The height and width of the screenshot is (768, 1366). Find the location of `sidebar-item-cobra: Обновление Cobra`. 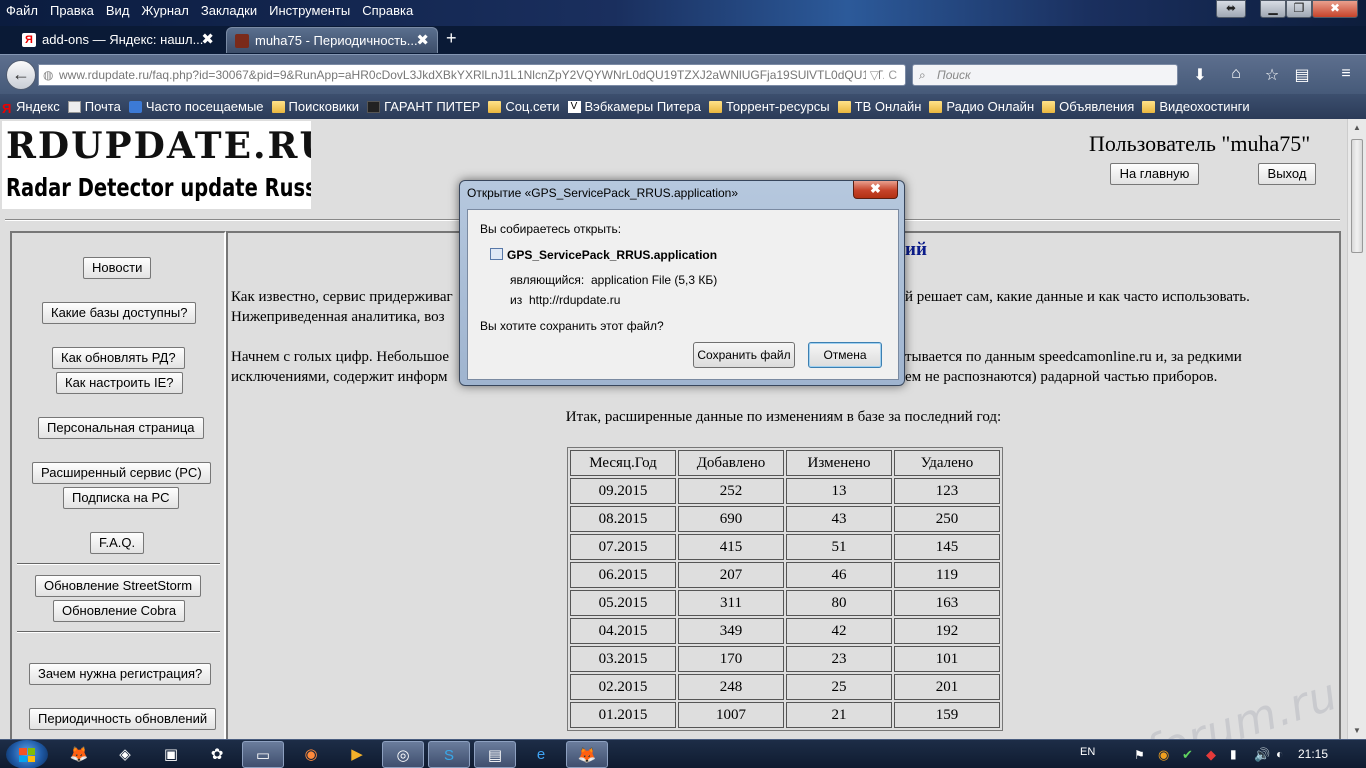

sidebar-item-cobra: Обновление Cobra is located at coordinates (119, 611).